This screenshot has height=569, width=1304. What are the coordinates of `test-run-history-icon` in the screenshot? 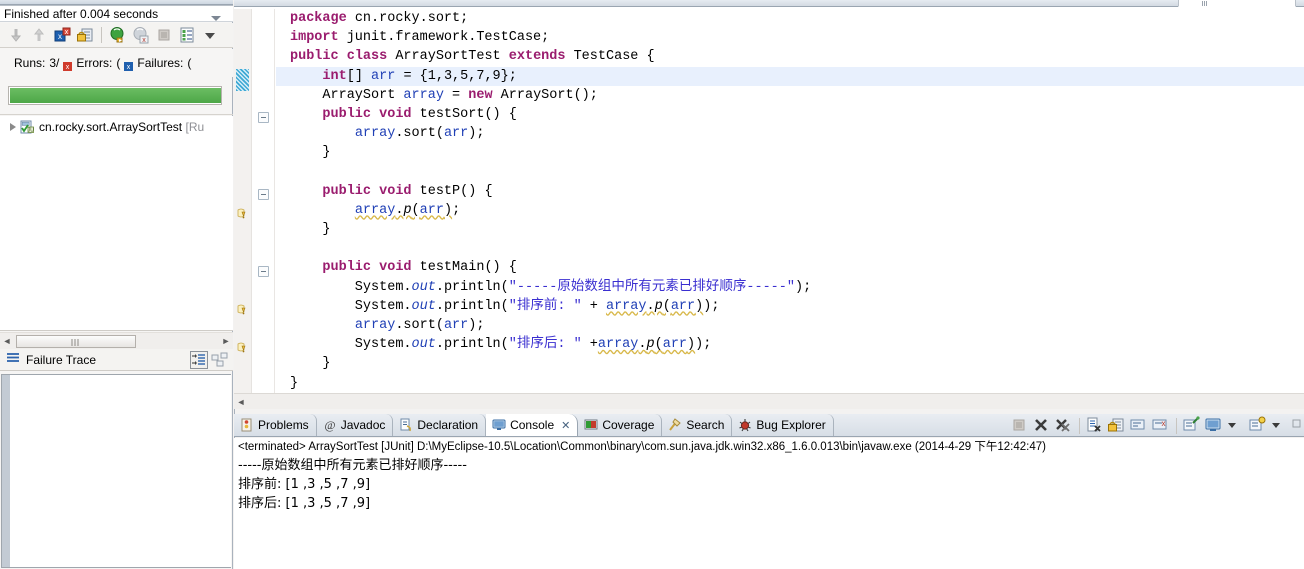 It's located at (187, 35).